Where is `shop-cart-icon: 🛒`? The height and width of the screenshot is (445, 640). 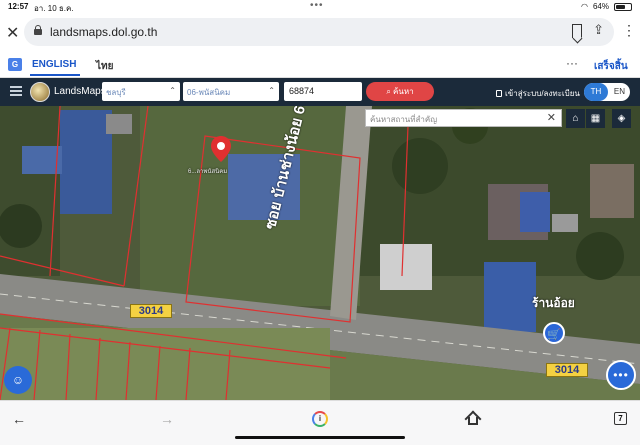
shop-cart-icon: 🛒 is located at coordinates (554, 333).